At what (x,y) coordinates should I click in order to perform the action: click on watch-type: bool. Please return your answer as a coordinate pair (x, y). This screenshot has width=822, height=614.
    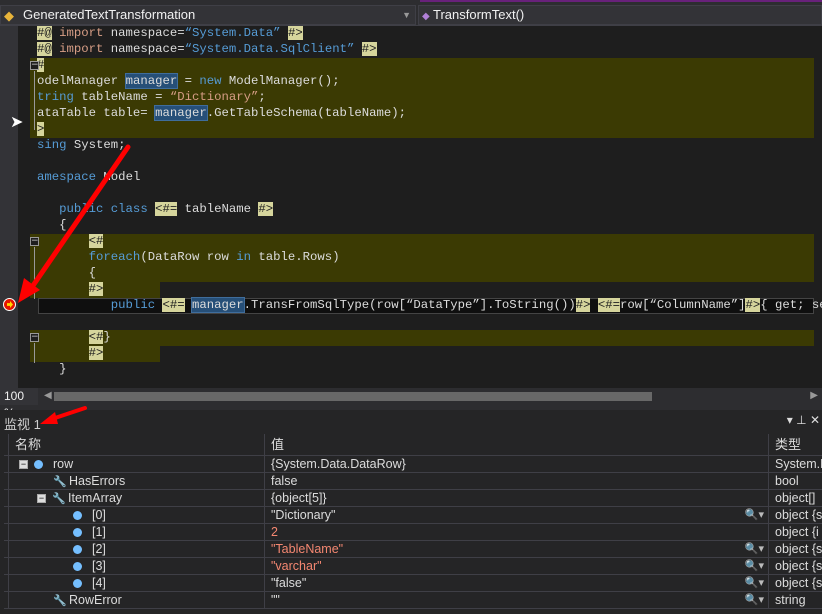
    Looking at the image, I should click on (787, 481).